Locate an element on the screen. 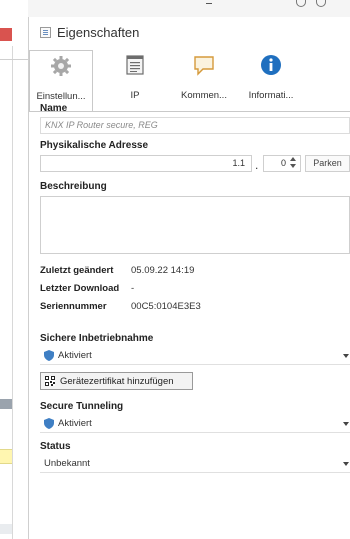  background-app-strip is located at coordinates (14, 269).